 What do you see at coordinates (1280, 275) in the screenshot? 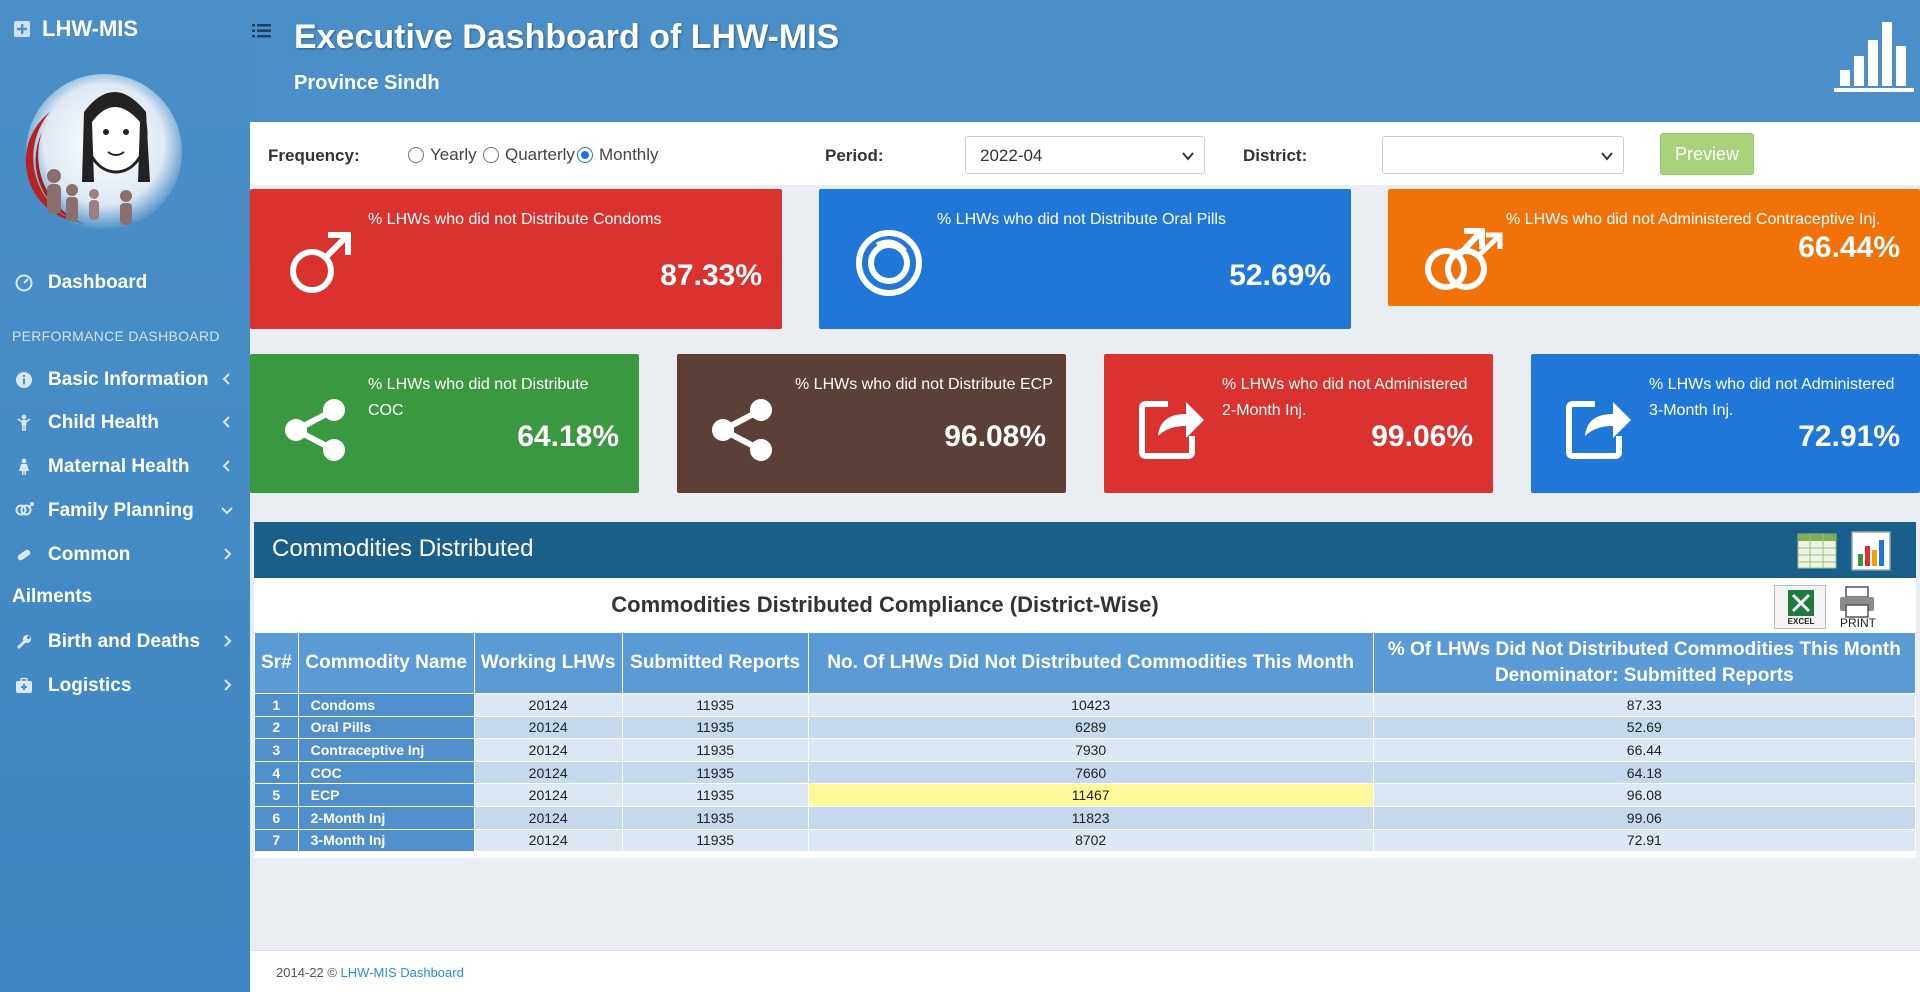
I see `kpi-value: 52.69%` at bounding box center [1280, 275].